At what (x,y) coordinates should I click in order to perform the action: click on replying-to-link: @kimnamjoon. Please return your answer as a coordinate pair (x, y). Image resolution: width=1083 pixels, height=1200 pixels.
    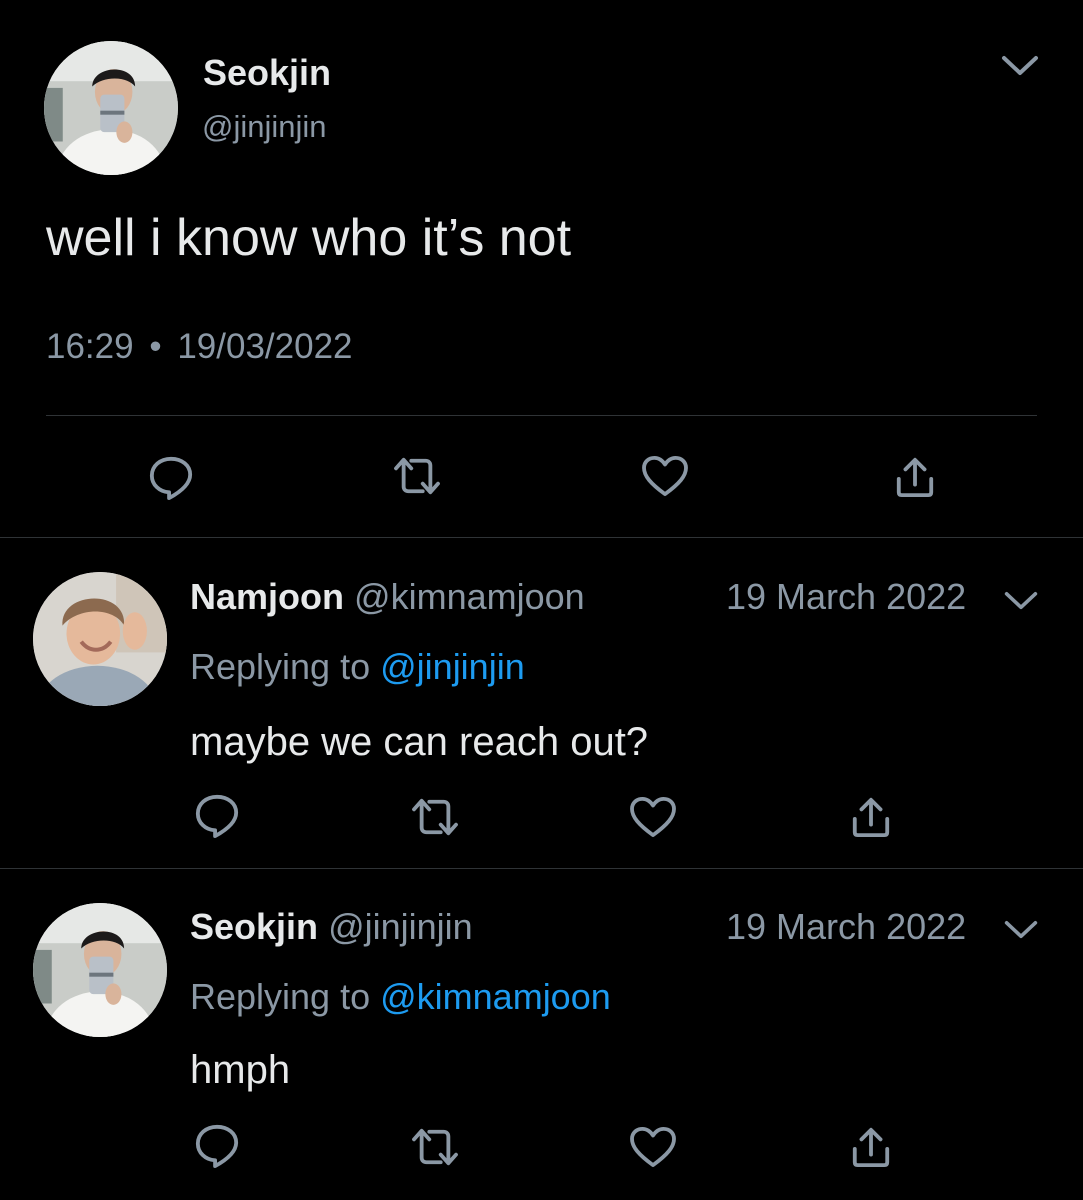
    Looking at the image, I should click on (495, 996).